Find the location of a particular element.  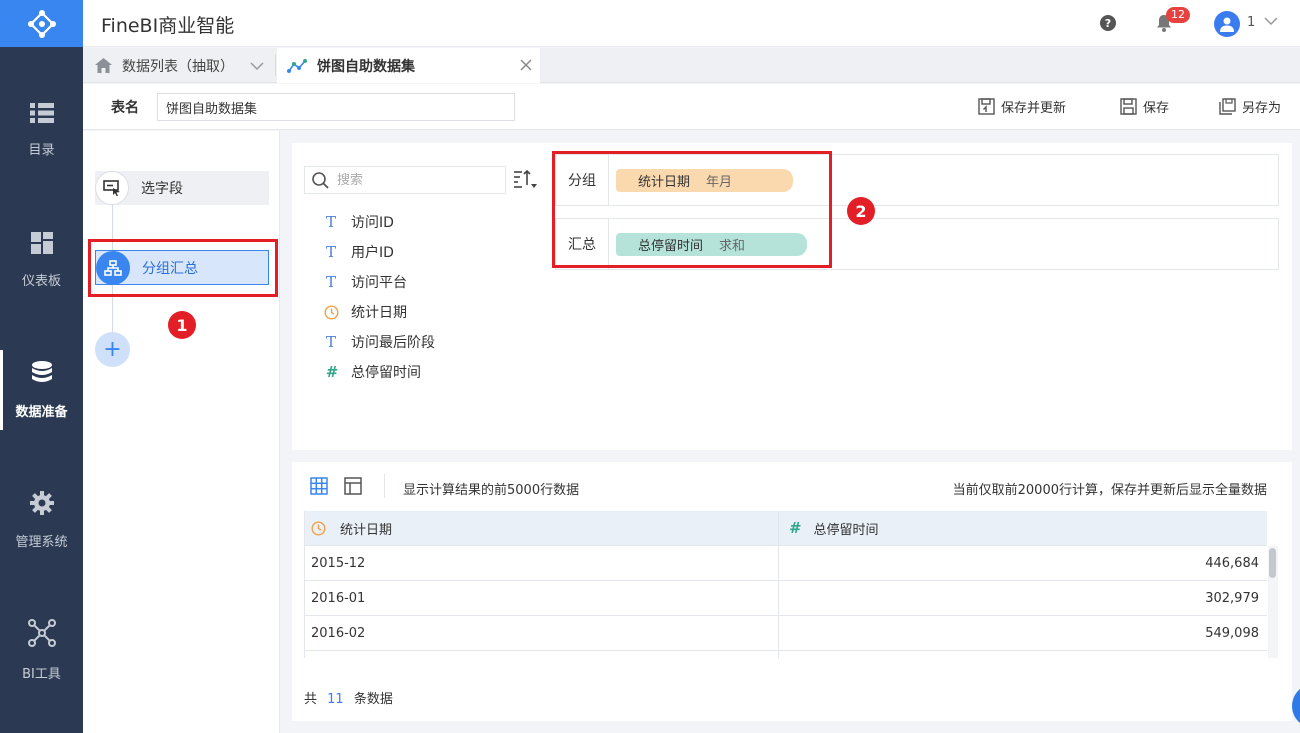

table-name-label: 表名 is located at coordinates (125, 108).